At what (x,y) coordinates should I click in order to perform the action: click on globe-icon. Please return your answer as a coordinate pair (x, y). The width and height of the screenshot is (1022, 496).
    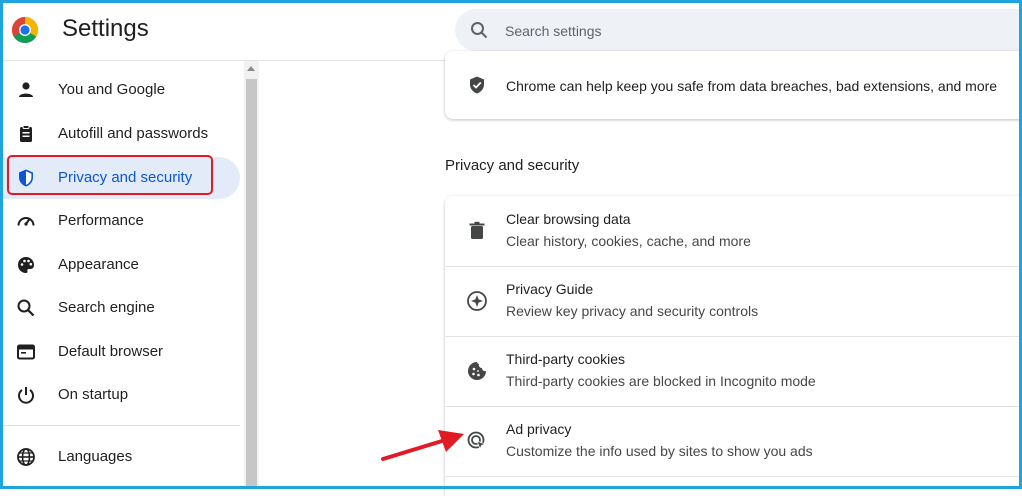
    Looking at the image, I should click on (26, 457).